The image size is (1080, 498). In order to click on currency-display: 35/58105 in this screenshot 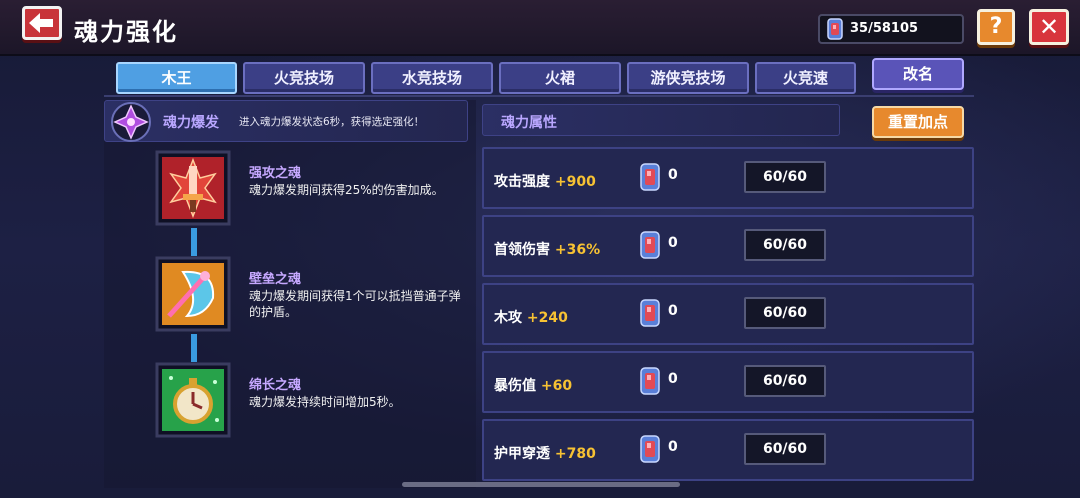, I will do `click(891, 29)`.